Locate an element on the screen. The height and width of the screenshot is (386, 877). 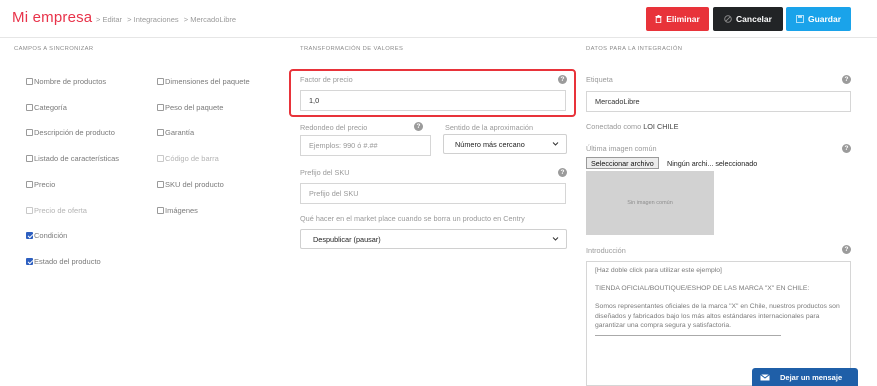
sync-checkbox-dimensiones: Dimensiones del paquete is located at coordinates (203, 81).